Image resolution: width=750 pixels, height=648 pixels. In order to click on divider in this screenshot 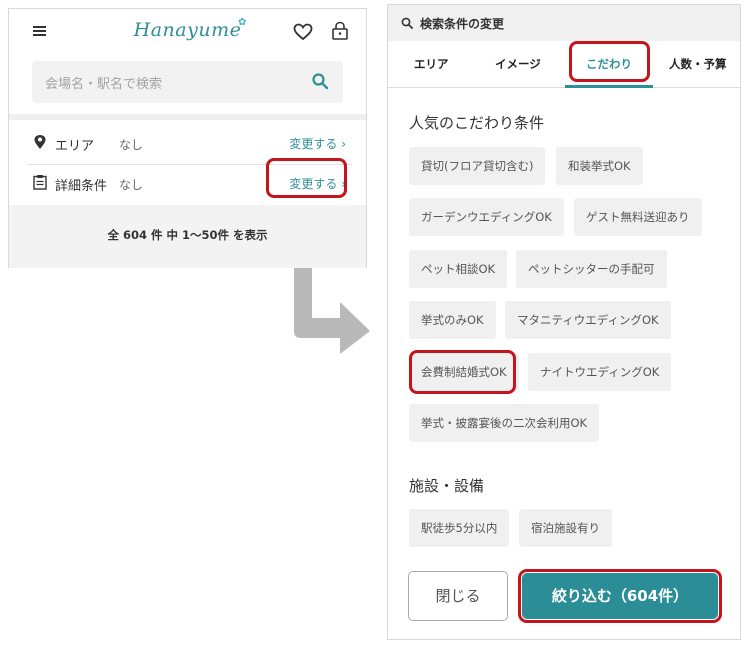, I will do `click(187, 117)`.